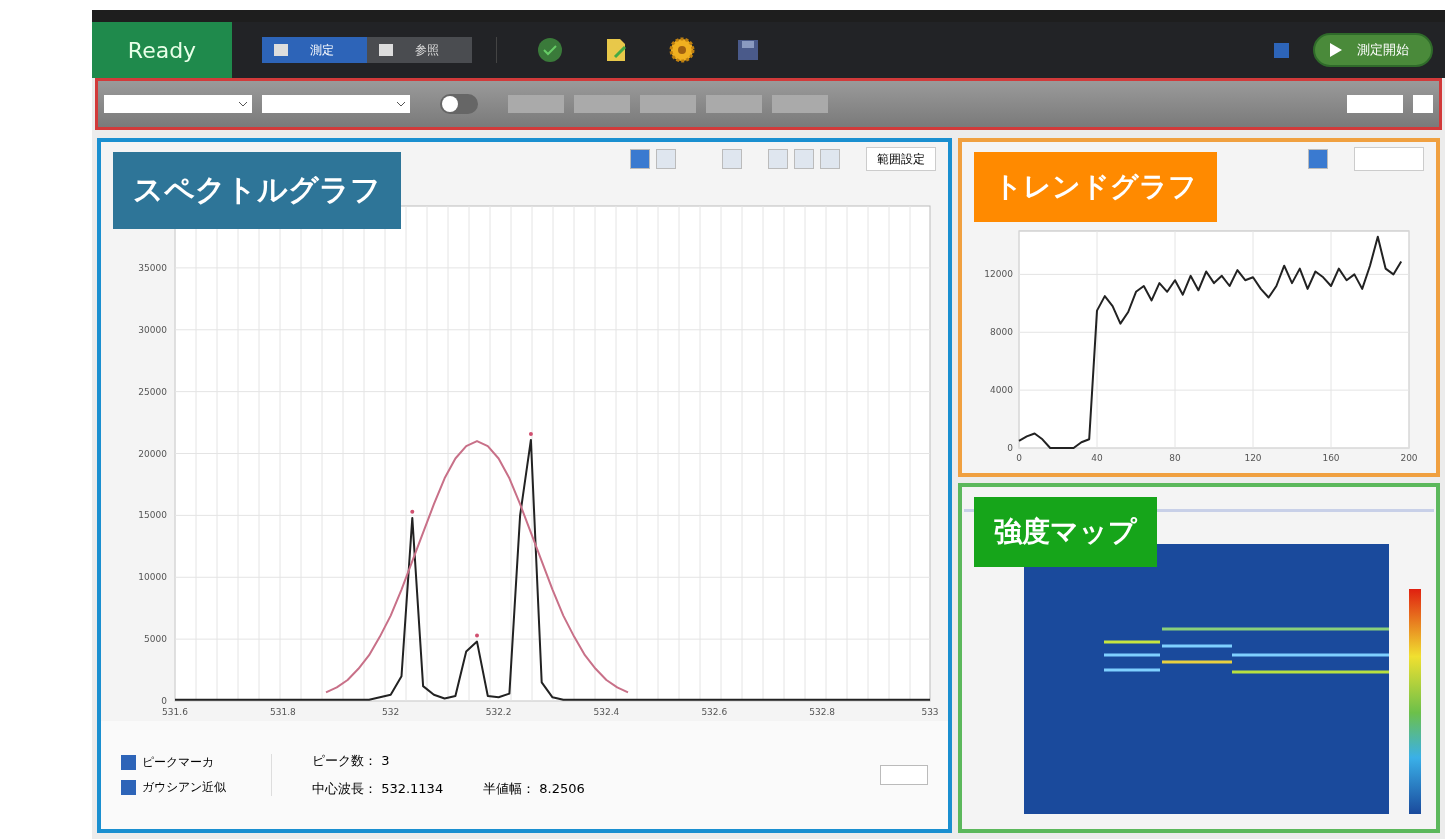 The image size is (1449, 839). What do you see at coordinates (748, 50) in the screenshot?
I see `save-icon` at bounding box center [748, 50].